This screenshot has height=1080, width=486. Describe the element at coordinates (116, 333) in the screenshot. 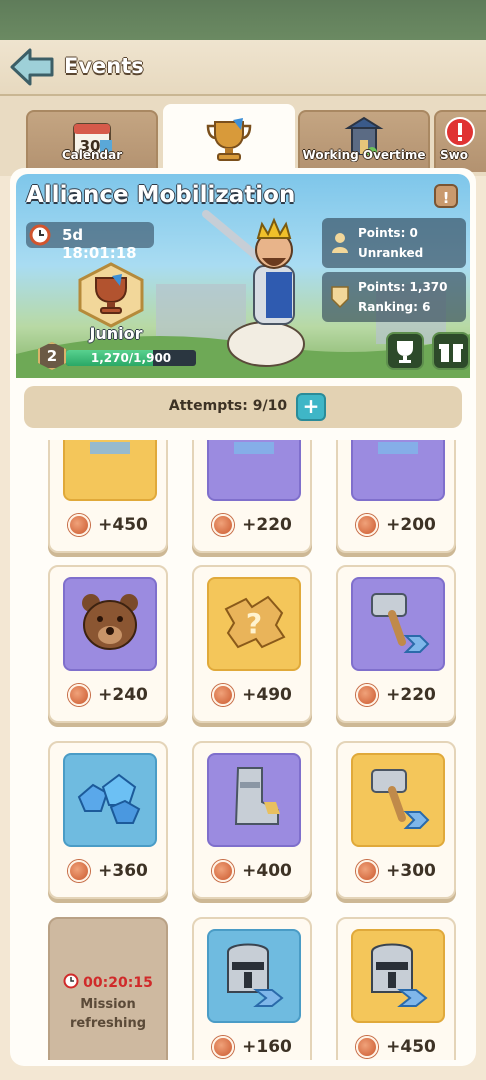

I see `rank-name: Junior` at that location.